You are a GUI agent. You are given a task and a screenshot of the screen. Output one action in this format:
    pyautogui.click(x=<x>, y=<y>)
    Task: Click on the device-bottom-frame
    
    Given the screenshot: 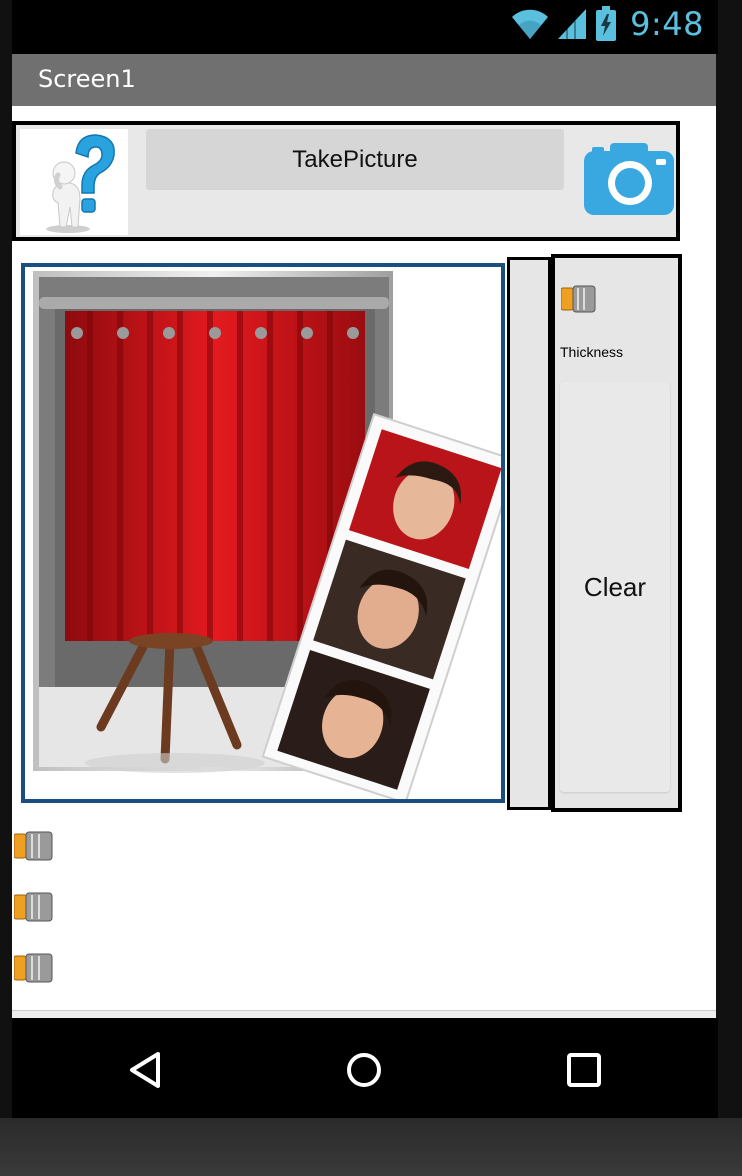 What is the action you would take?
    pyautogui.click(x=371, y=1147)
    